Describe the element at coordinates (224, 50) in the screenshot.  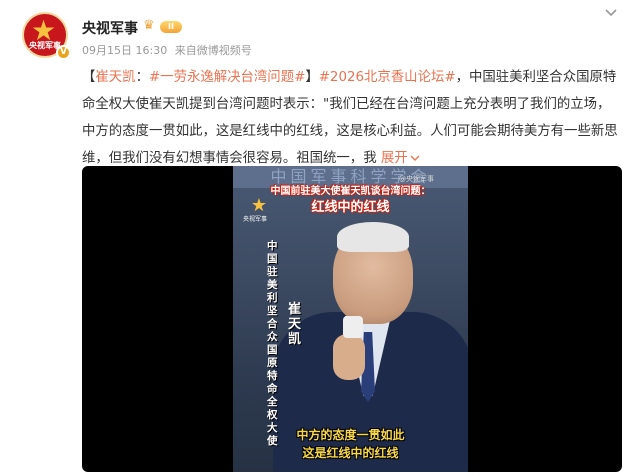
I see `post-source: 微博视频号` at that location.